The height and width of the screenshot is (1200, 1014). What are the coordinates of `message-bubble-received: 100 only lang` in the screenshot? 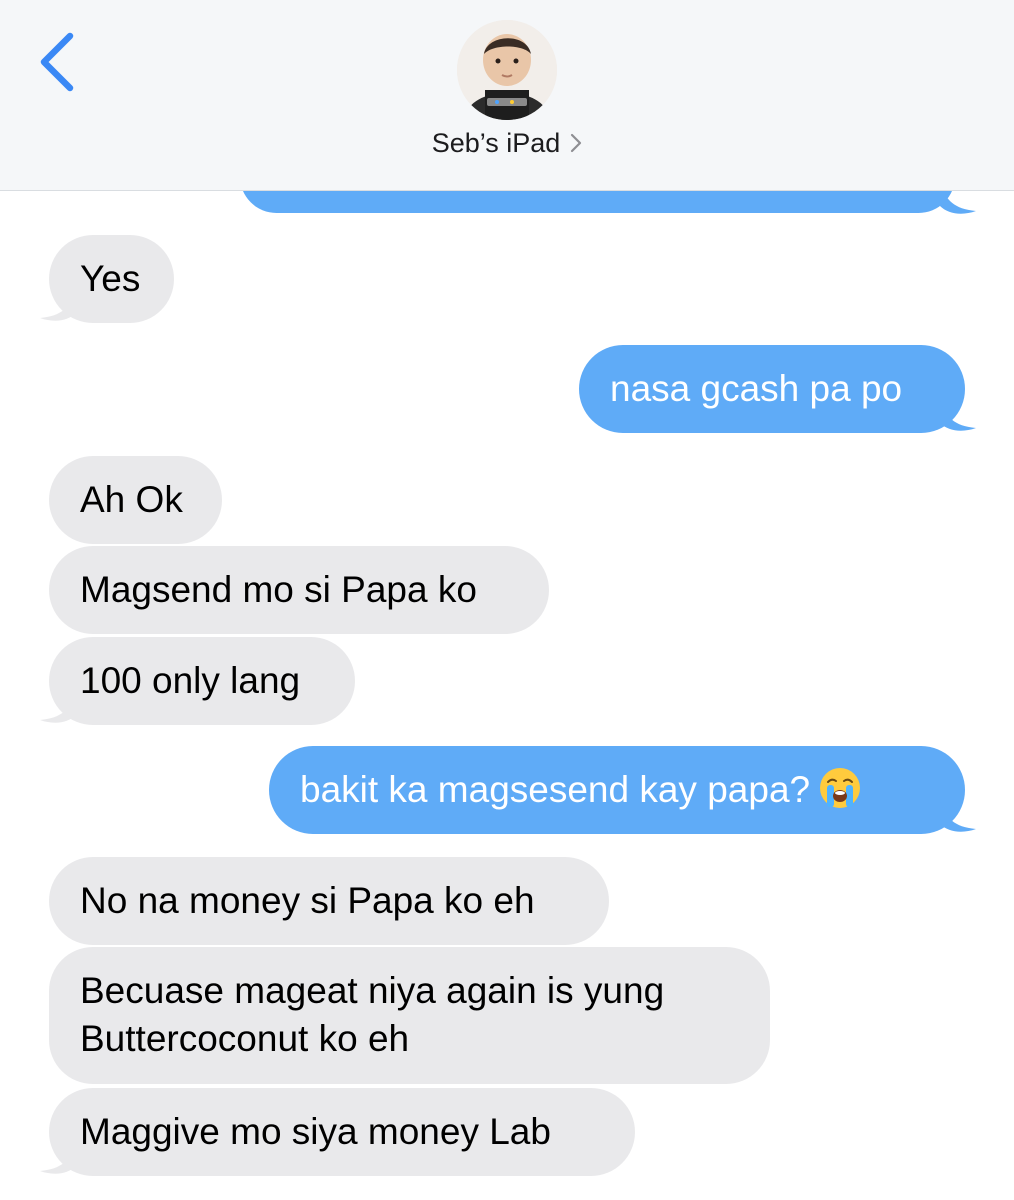 It's located at (202, 681).